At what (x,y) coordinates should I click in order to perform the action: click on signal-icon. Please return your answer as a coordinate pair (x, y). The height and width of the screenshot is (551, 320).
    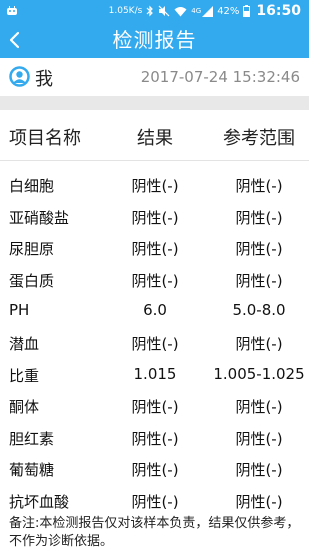
    Looking at the image, I should click on (208, 11).